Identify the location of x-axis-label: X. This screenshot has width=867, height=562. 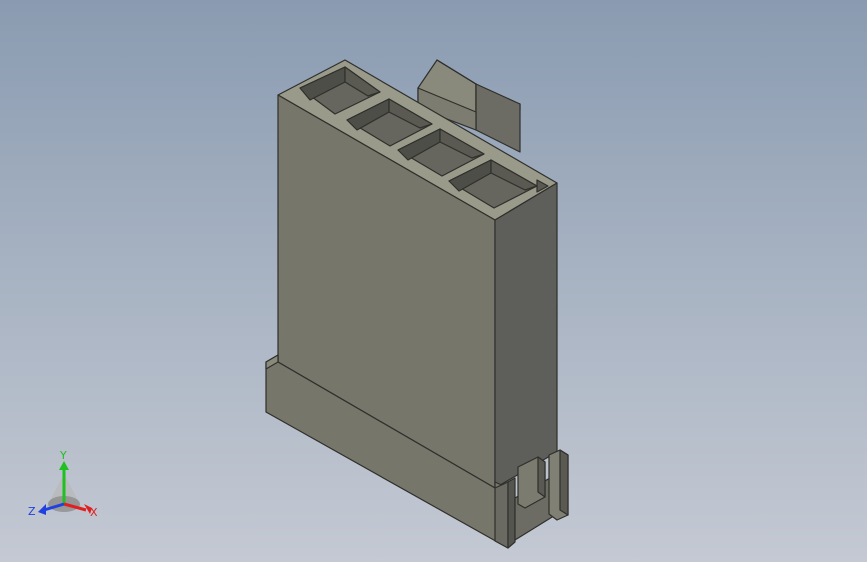
(94, 512).